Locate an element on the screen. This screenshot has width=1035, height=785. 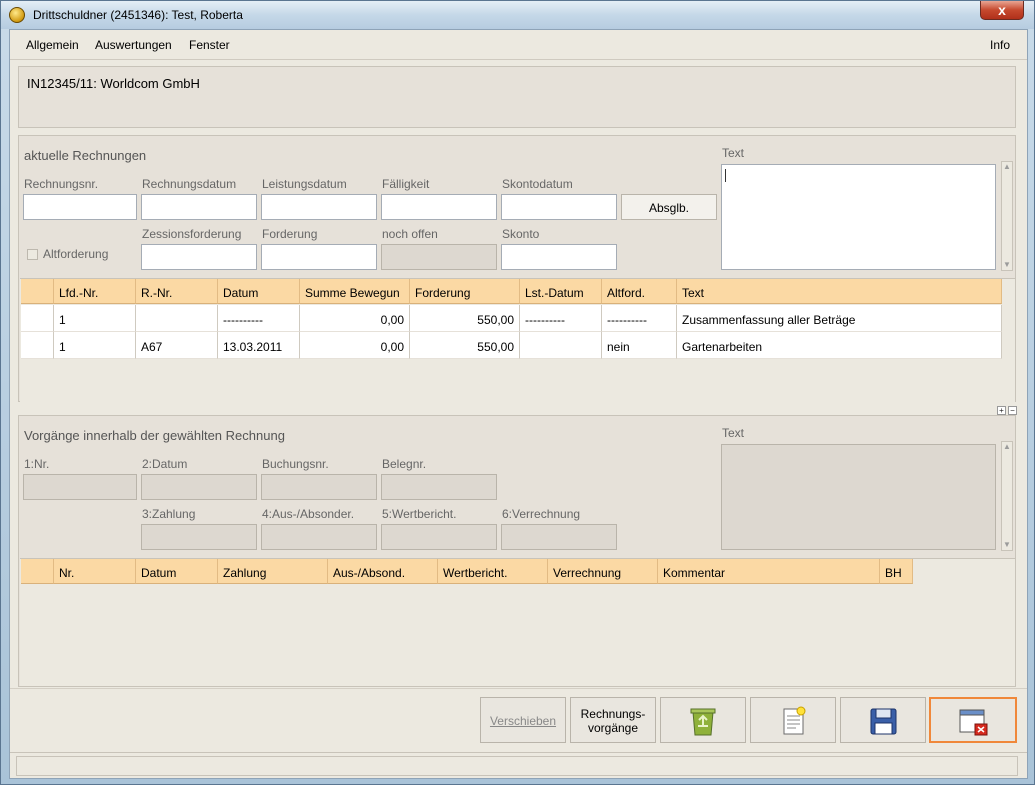
invoice-cell-datum: ---------- is located at coordinates (259, 318).